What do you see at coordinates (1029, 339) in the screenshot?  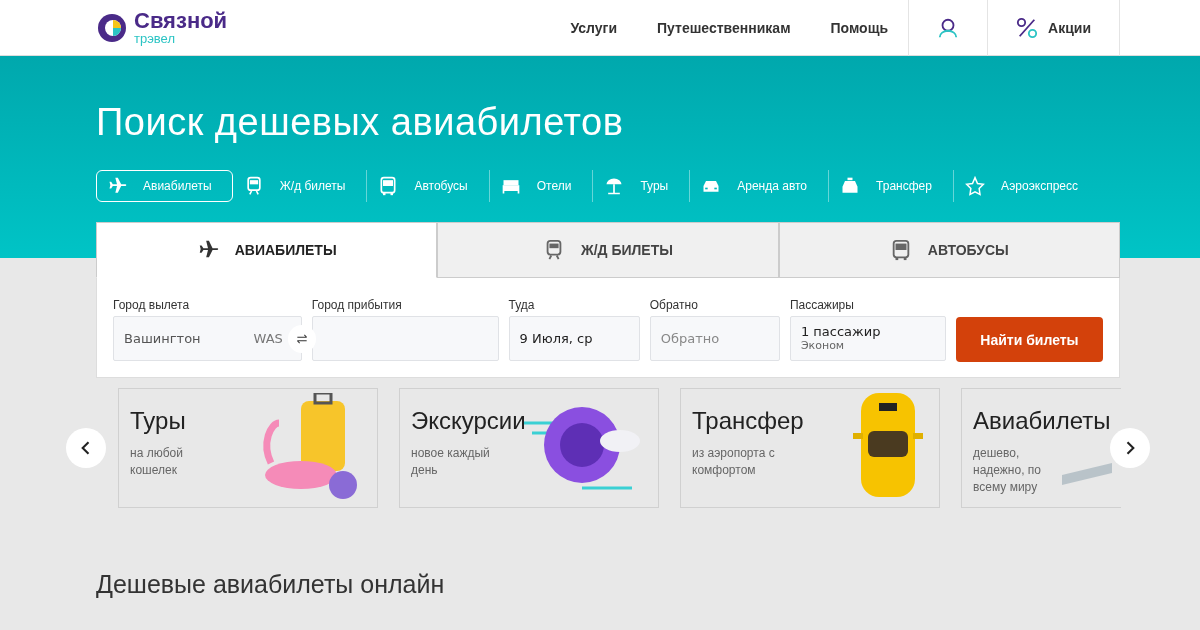 I see `search-button: Найти билеты` at bounding box center [1029, 339].